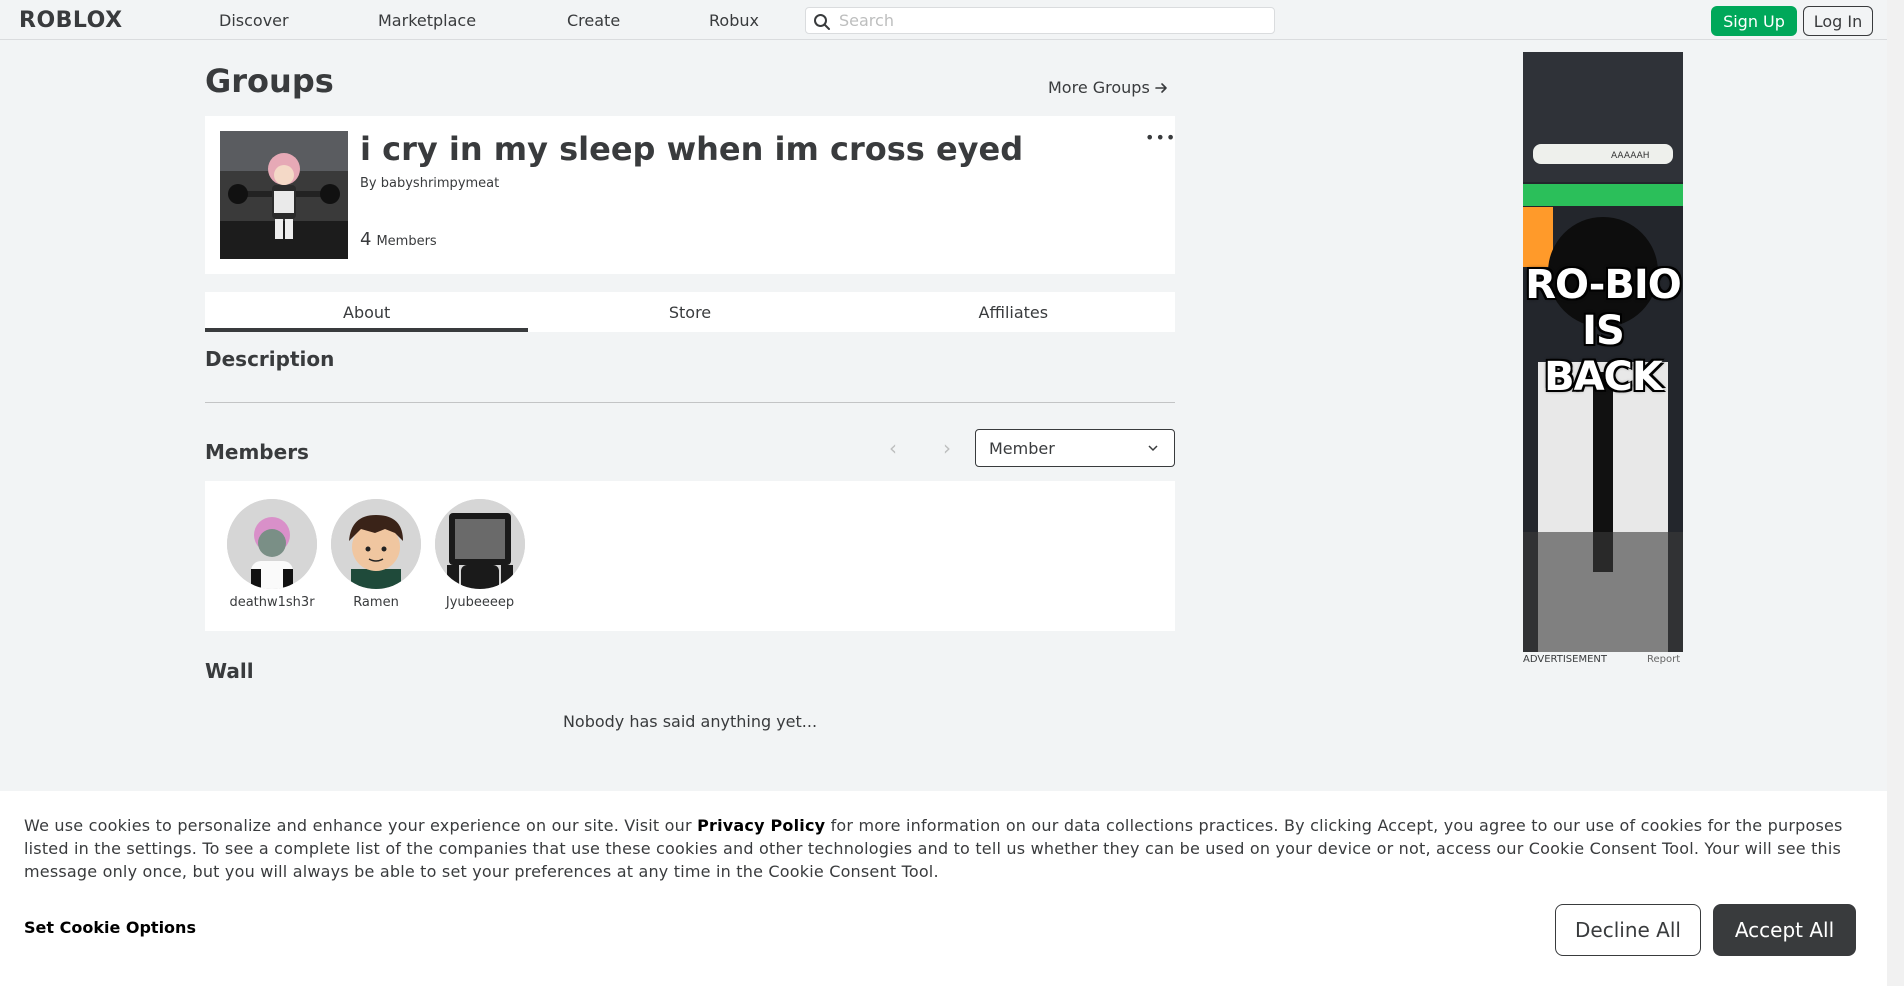 This screenshot has width=1904, height=986. Describe the element at coordinates (270, 359) in the screenshot. I see `description-title: Description` at that location.